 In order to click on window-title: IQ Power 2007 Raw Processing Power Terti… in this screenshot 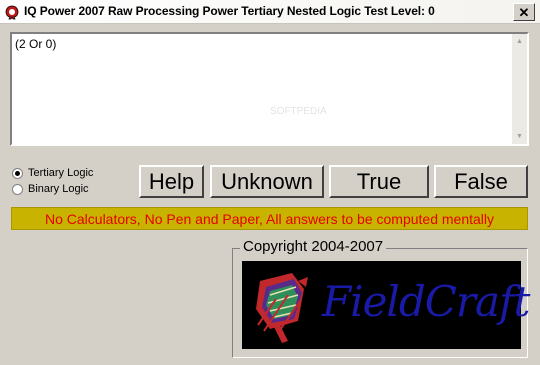, I will do `click(229, 11)`.